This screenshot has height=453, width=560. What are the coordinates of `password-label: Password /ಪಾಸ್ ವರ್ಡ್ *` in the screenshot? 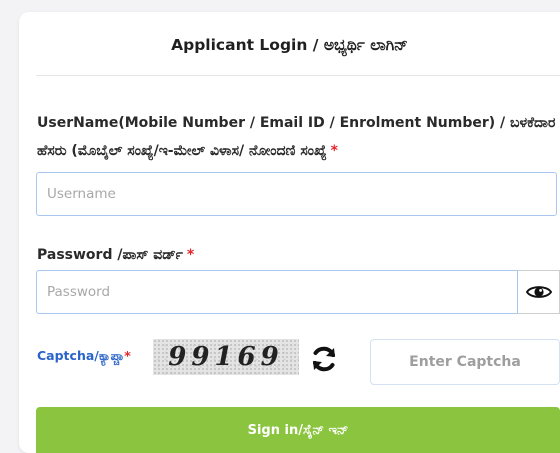 It's located at (115, 255).